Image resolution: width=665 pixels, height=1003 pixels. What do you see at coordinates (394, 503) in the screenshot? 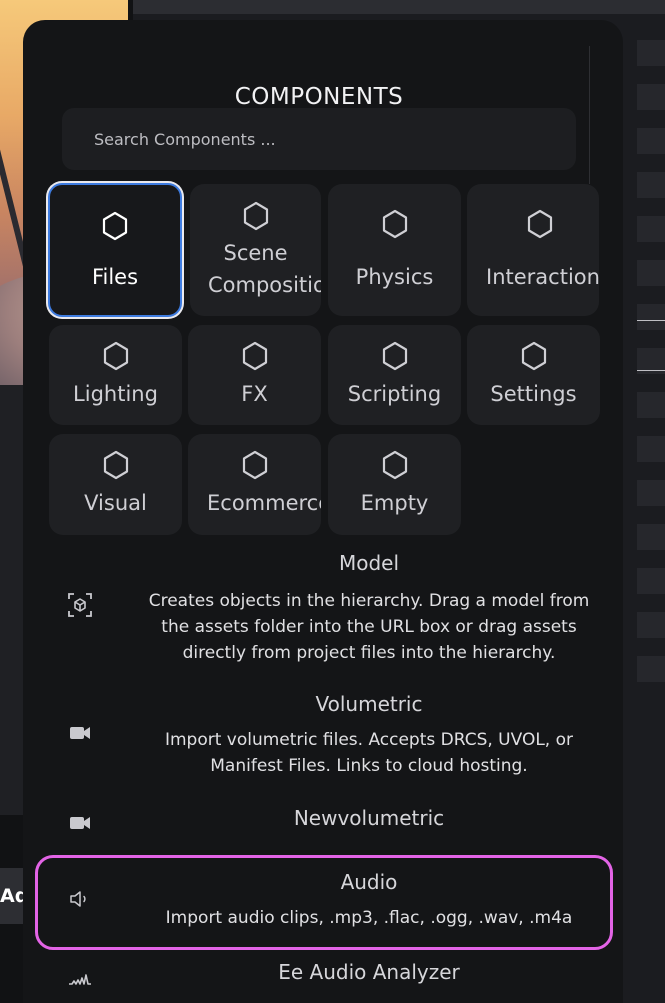
I see `category-label: Empty` at bounding box center [394, 503].